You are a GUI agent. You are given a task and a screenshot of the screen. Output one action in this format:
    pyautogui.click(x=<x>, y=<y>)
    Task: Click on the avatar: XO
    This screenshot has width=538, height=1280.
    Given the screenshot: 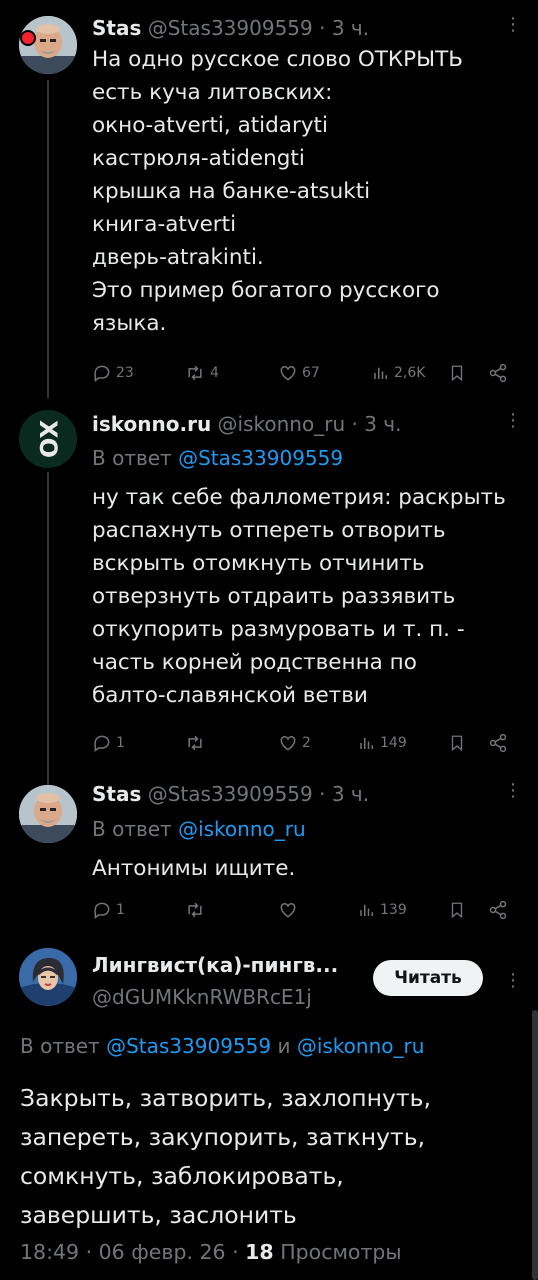 What is the action you would take?
    pyautogui.click(x=48, y=439)
    